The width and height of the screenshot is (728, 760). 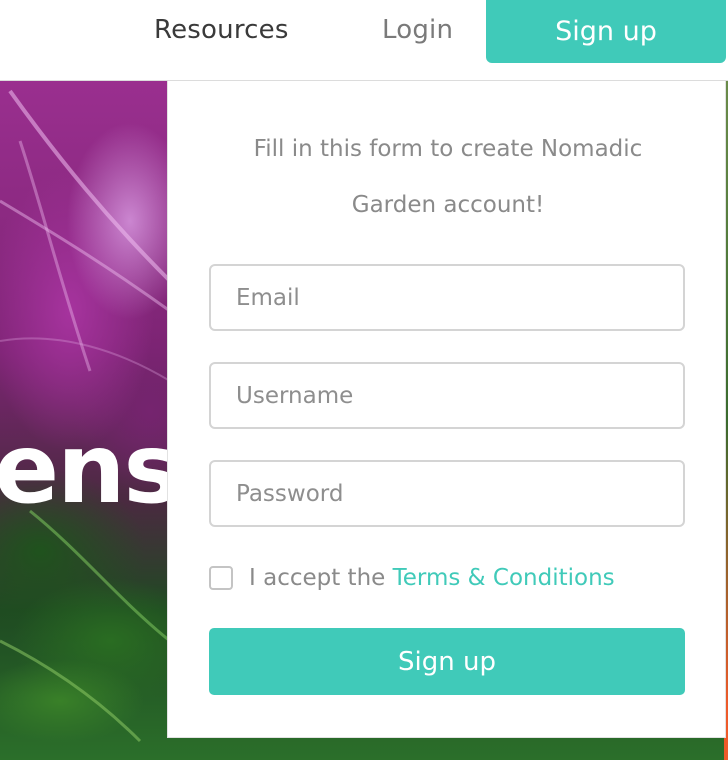 What do you see at coordinates (417, 30) in the screenshot?
I see `nav-link-login: Login` at bounding box center [417, 30].